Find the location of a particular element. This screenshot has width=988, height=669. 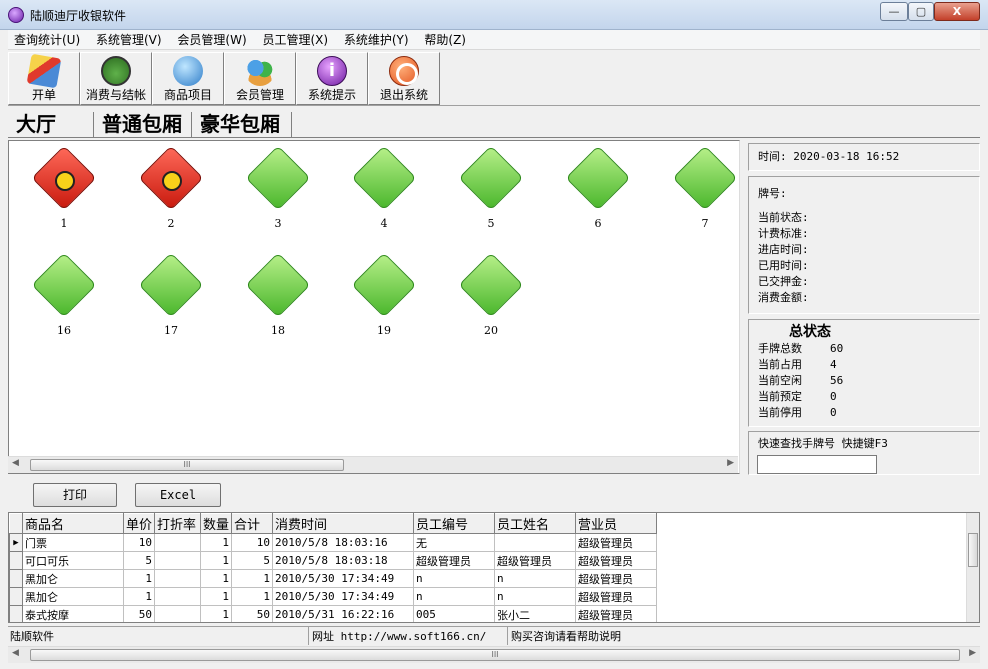

menu-help: 帮助(Z) is located at coordinates (445, 40).